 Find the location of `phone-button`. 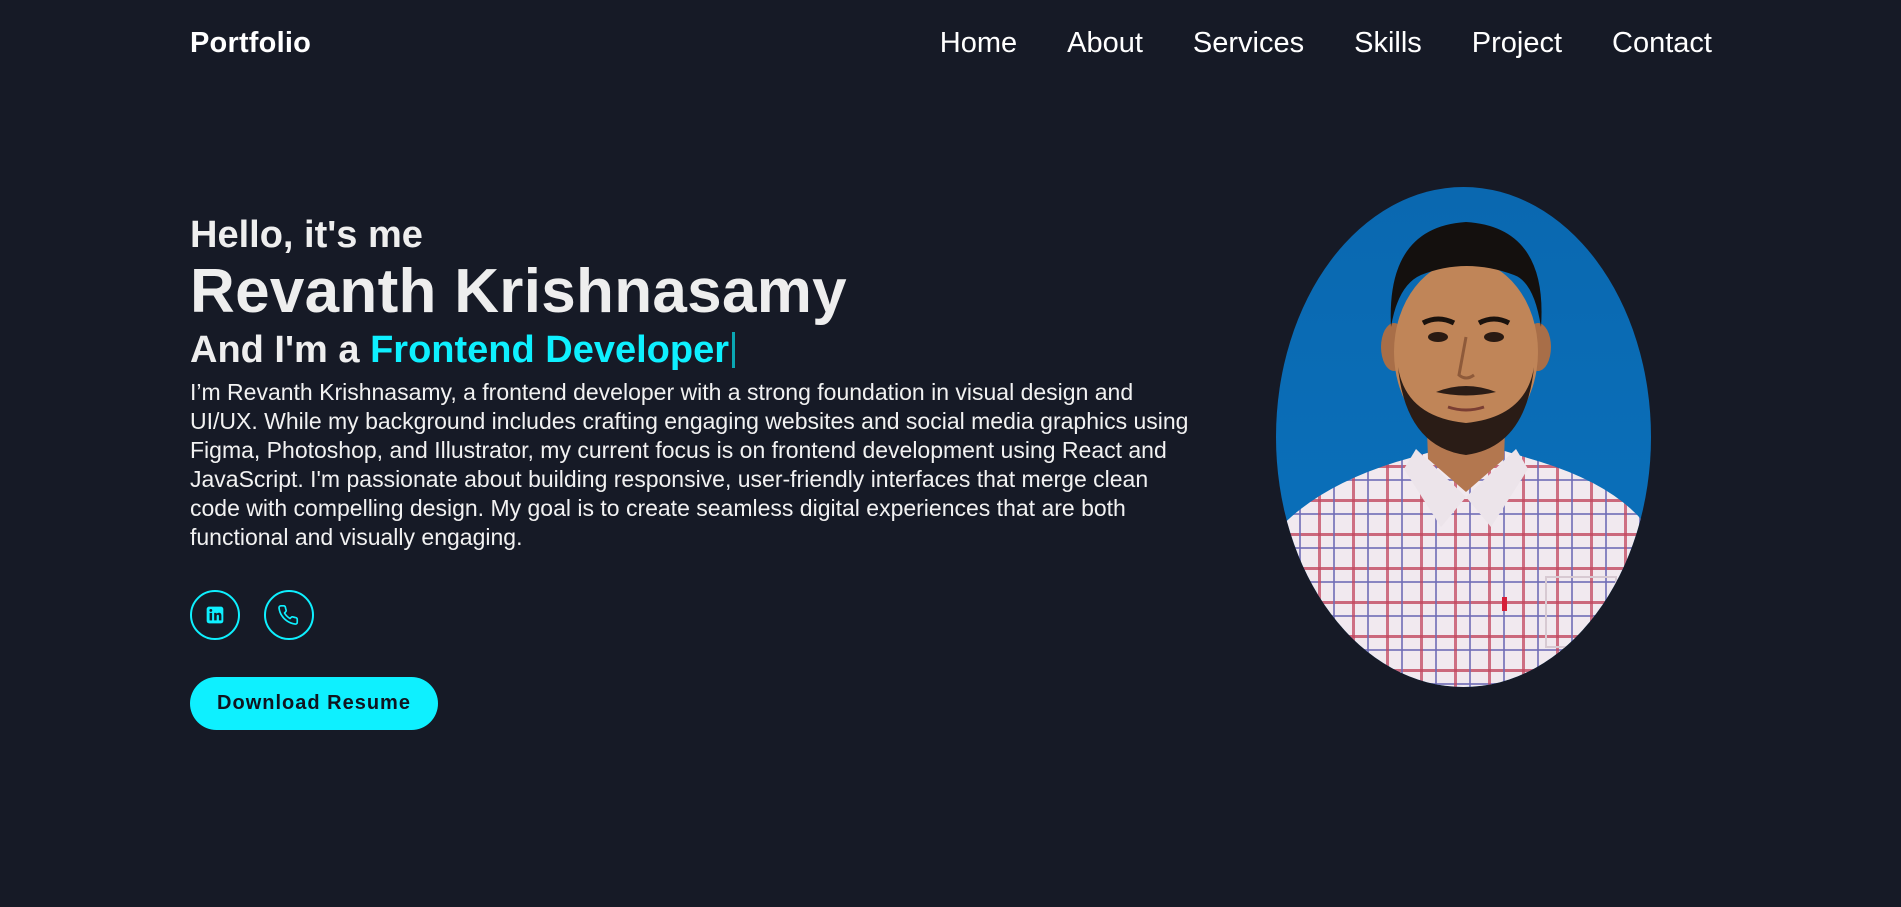

phone-button is located at coordinates (289, 615).